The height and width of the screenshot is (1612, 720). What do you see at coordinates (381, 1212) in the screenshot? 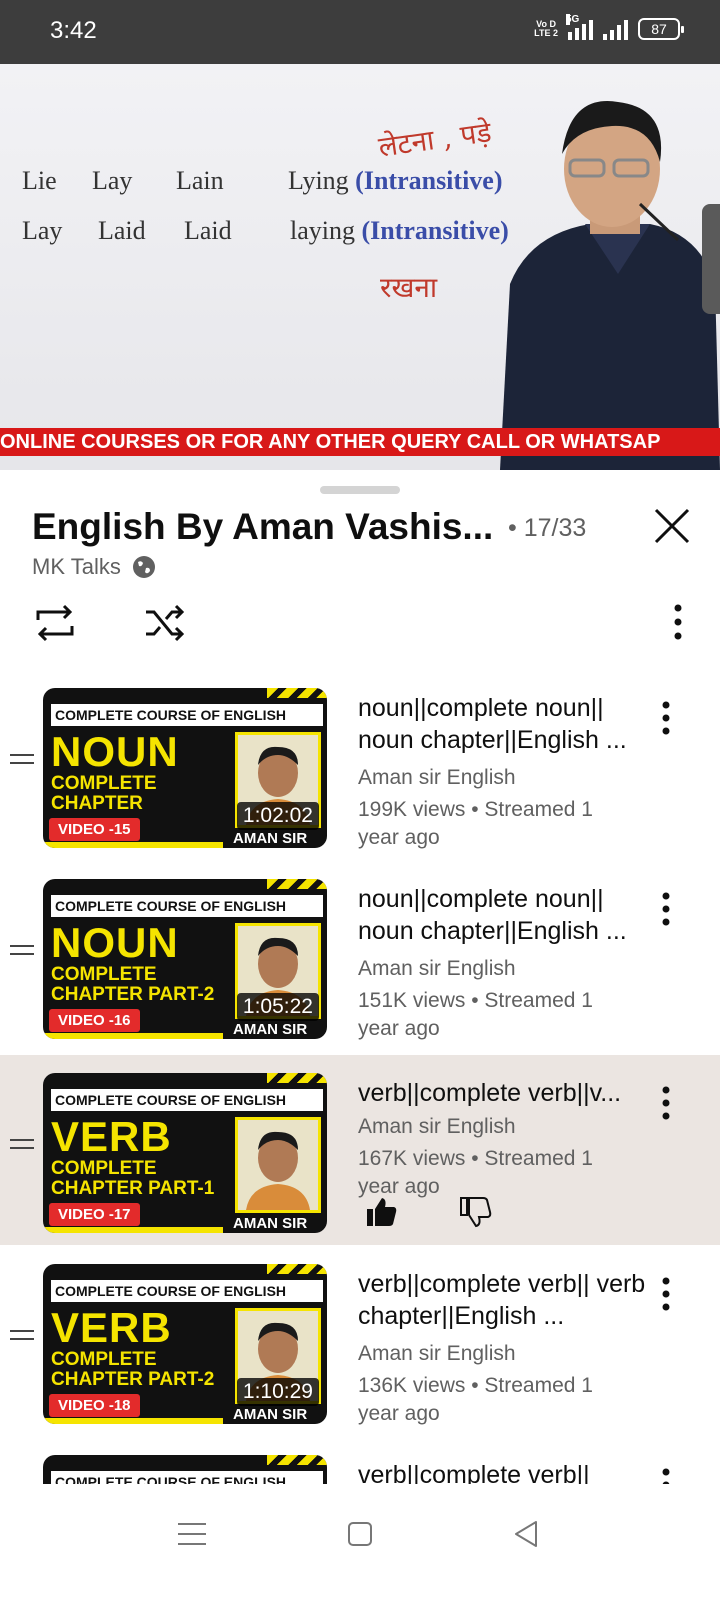
I see `thumbs-up-icon` at bounding box center [381, 1212].